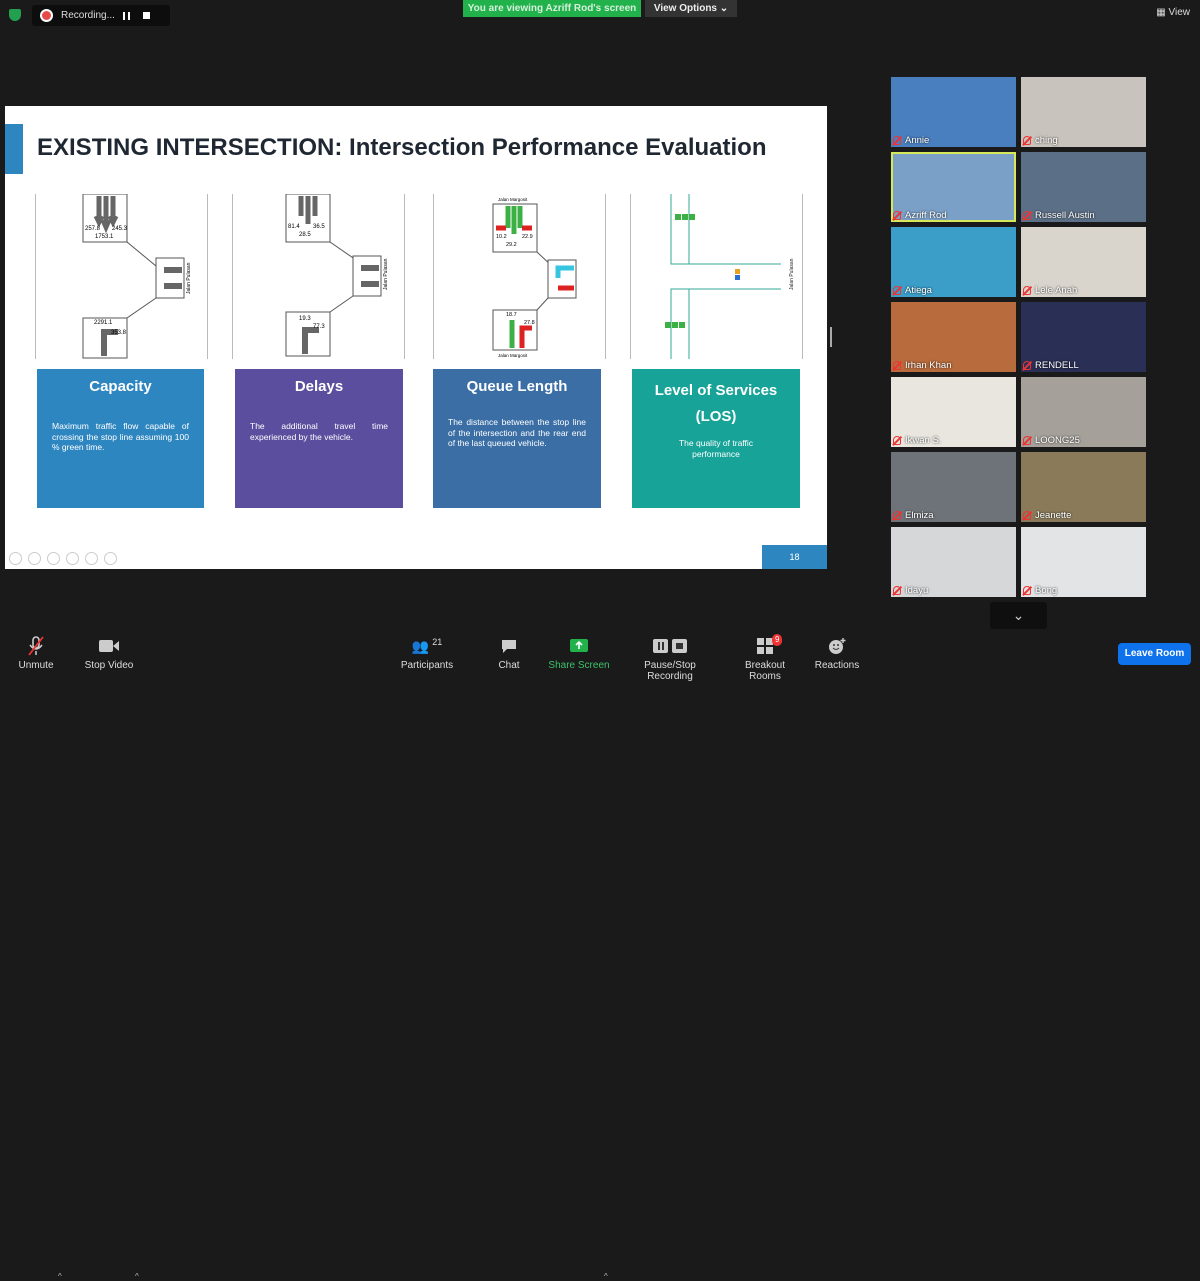 The width and height of the screenshot is (1200, 1281). What do you see at coordinates (606, 1276) in the screenshot?
I see `share-options-caret-icon: ^` at bounding box center [606, 1276].